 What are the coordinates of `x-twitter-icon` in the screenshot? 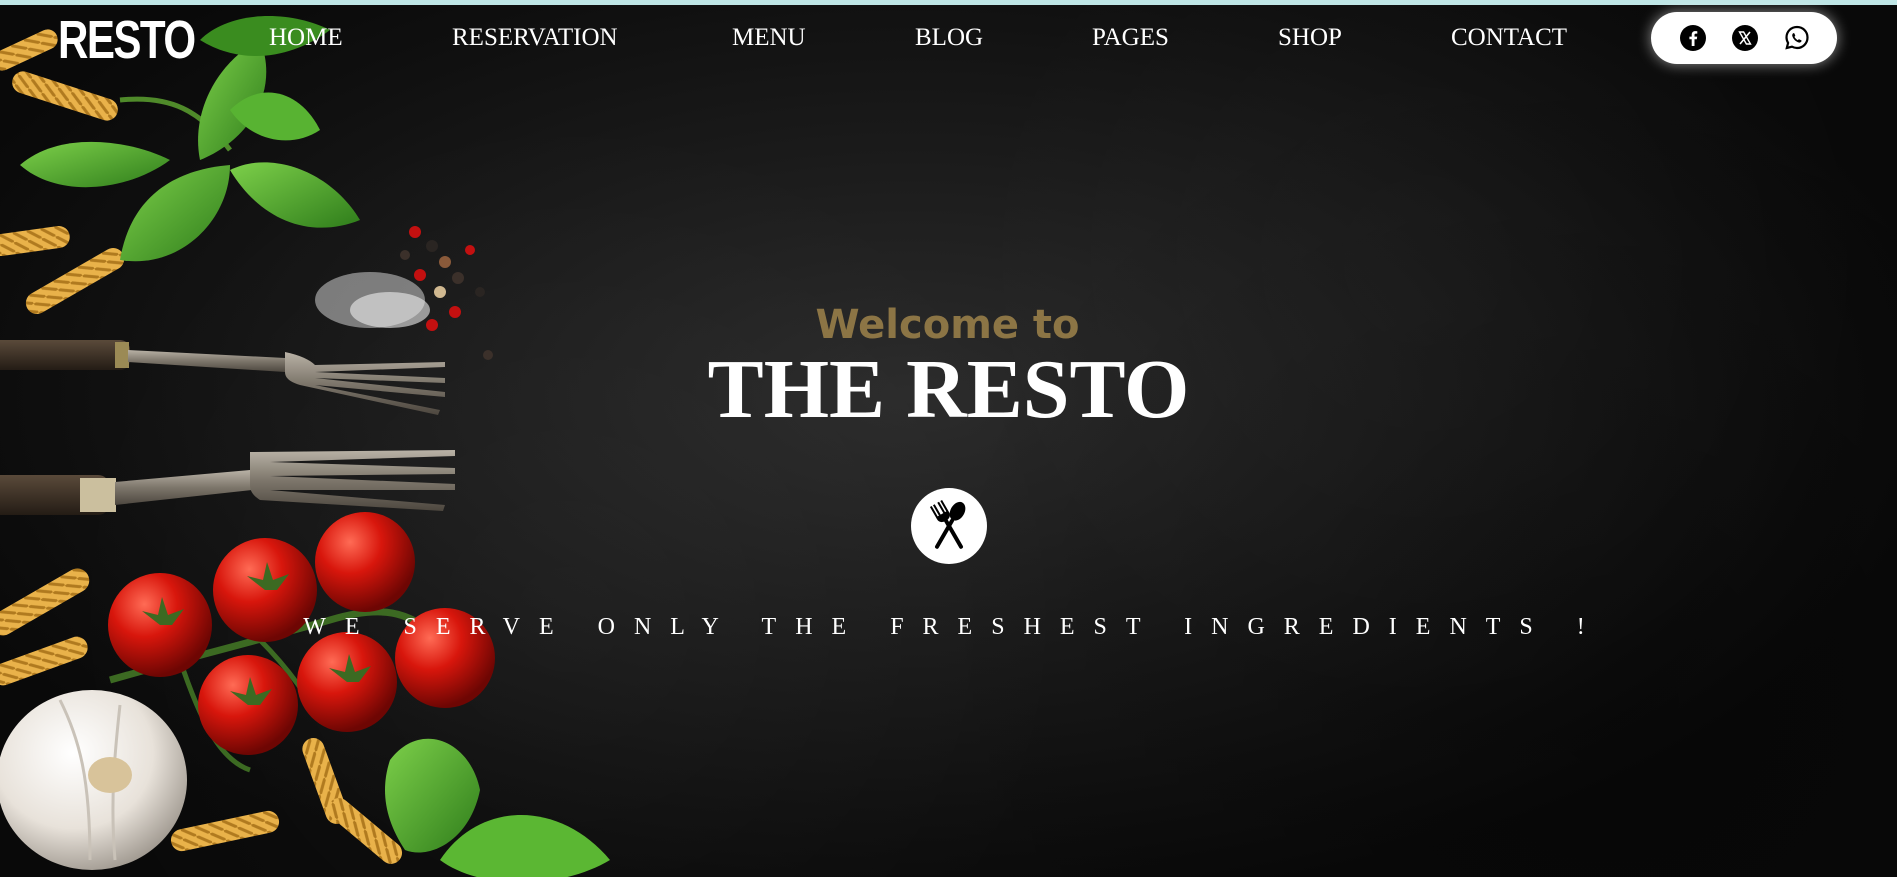 It's located at (1745, 38).